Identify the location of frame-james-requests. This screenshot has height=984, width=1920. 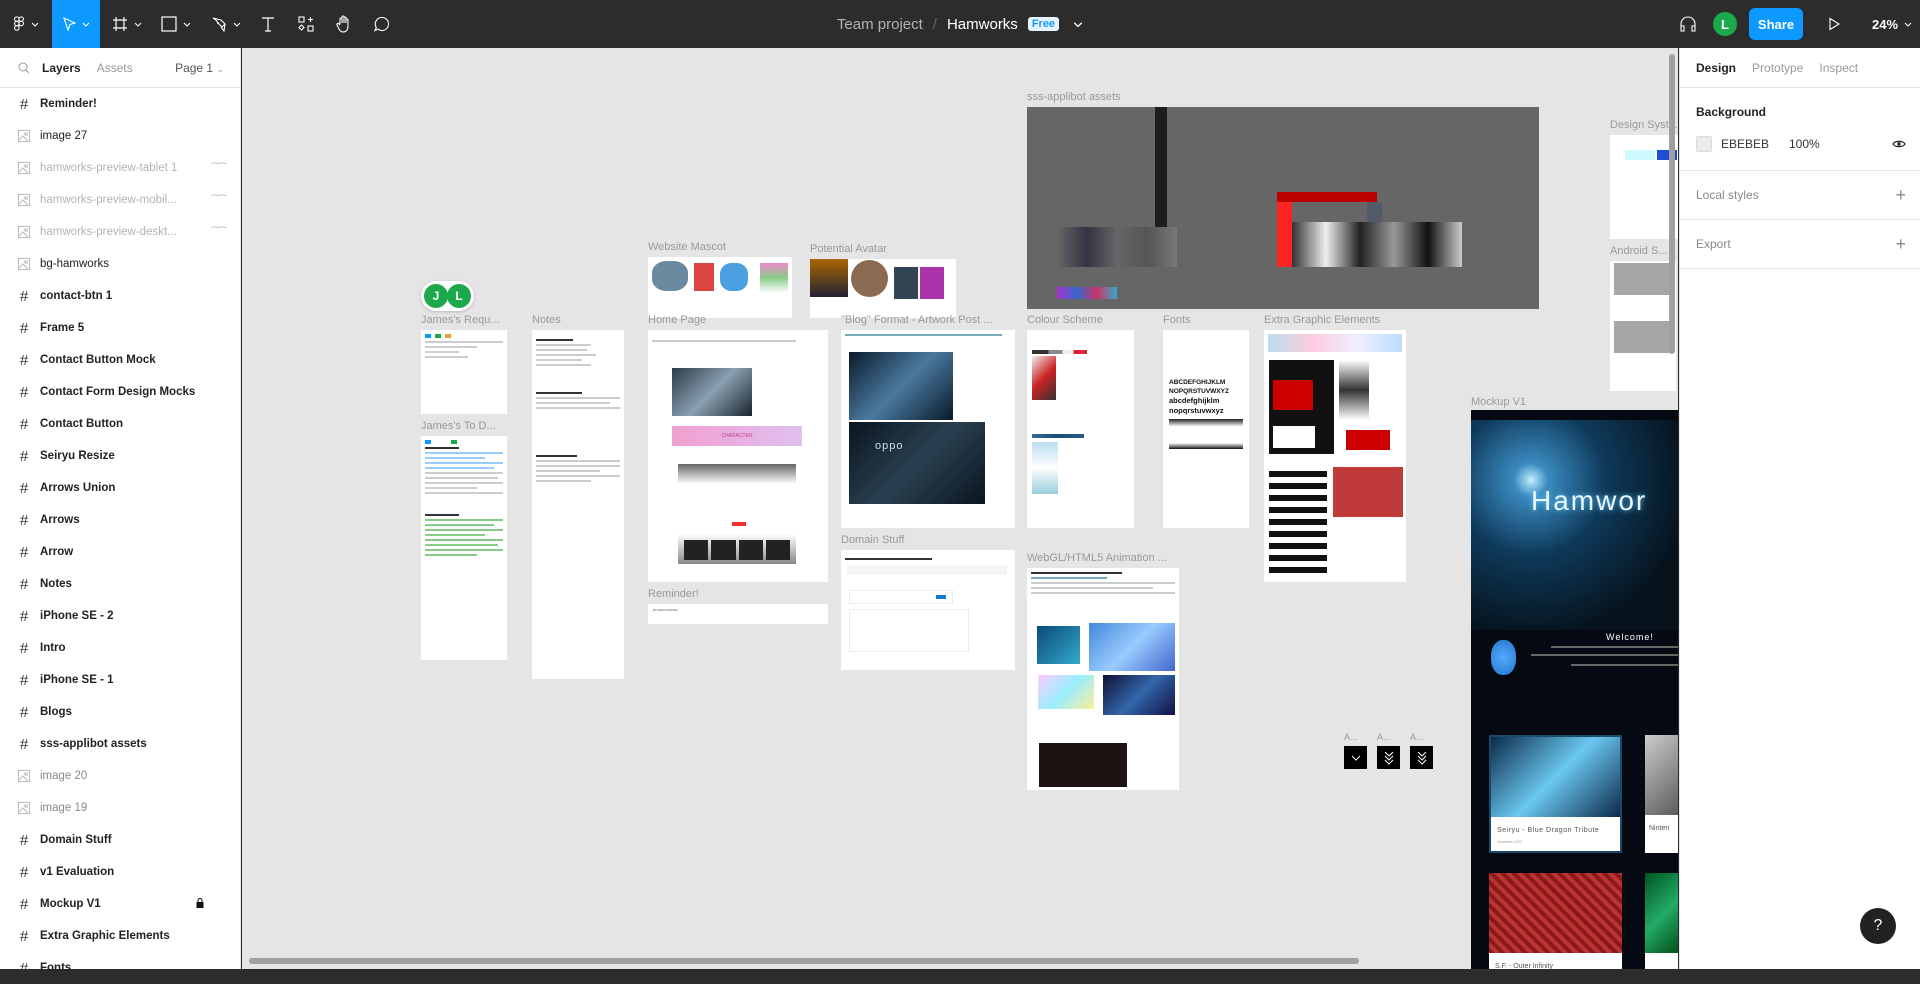
(464, 372).